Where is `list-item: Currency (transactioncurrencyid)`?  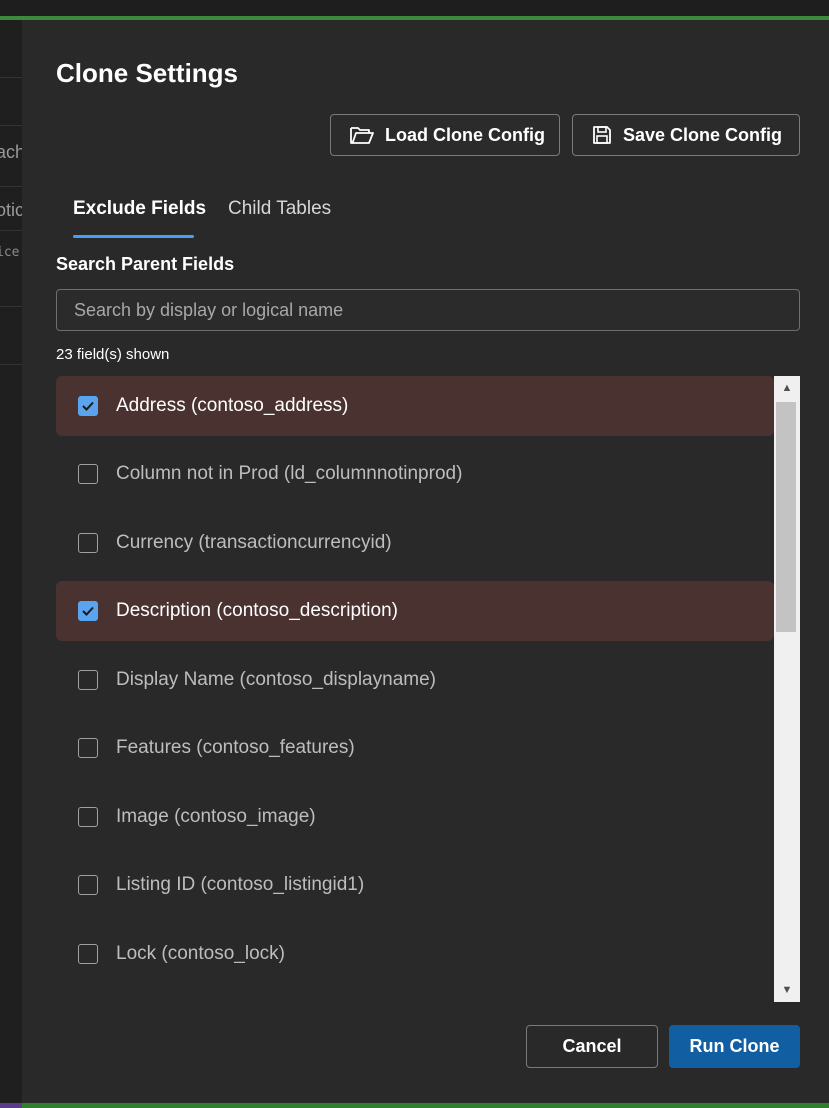 list-item: Currency (transactioncurrencyid) is located at coordinates (415, 543).